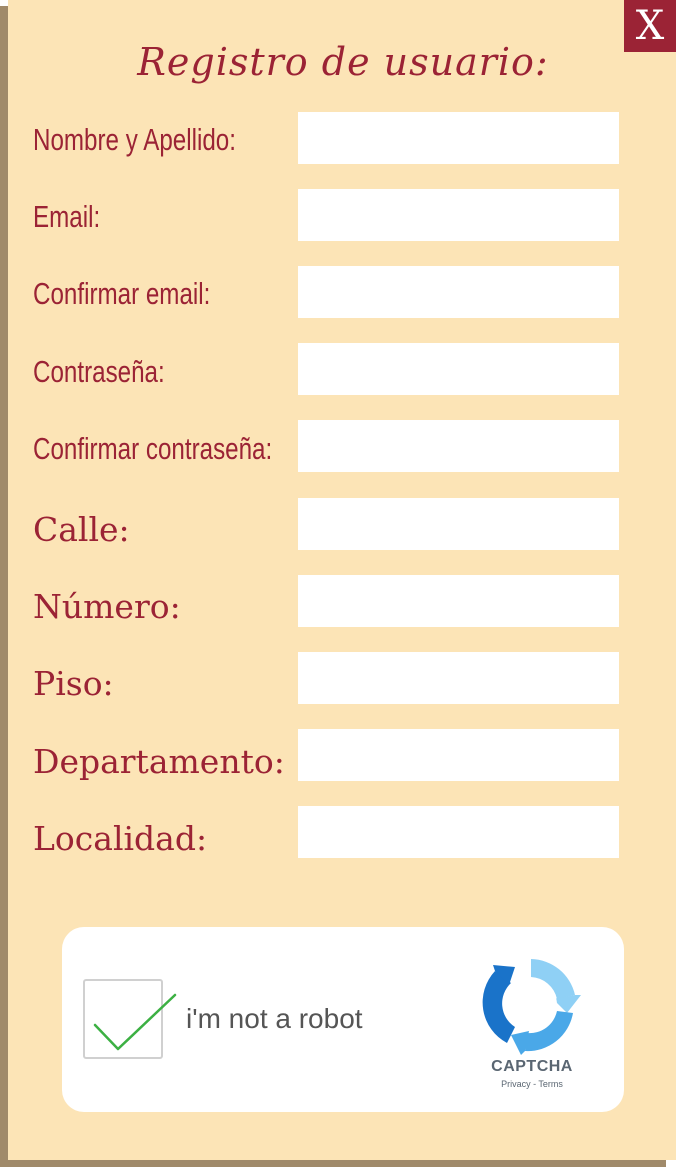  Describe the element at coordinates (73, 683) in the screenshot. I see `label-piso: Piso:` at that location.